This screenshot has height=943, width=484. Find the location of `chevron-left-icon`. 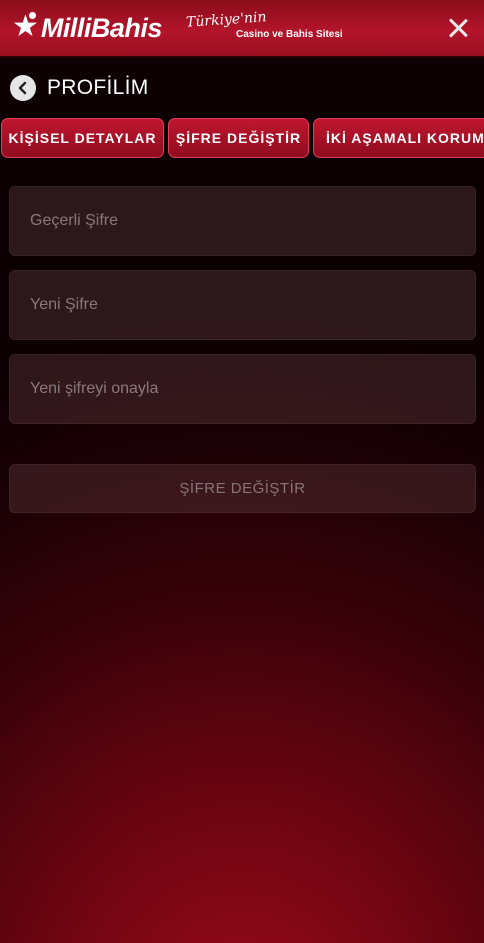

chevron-left-icon is located at coordinates (22, 88).